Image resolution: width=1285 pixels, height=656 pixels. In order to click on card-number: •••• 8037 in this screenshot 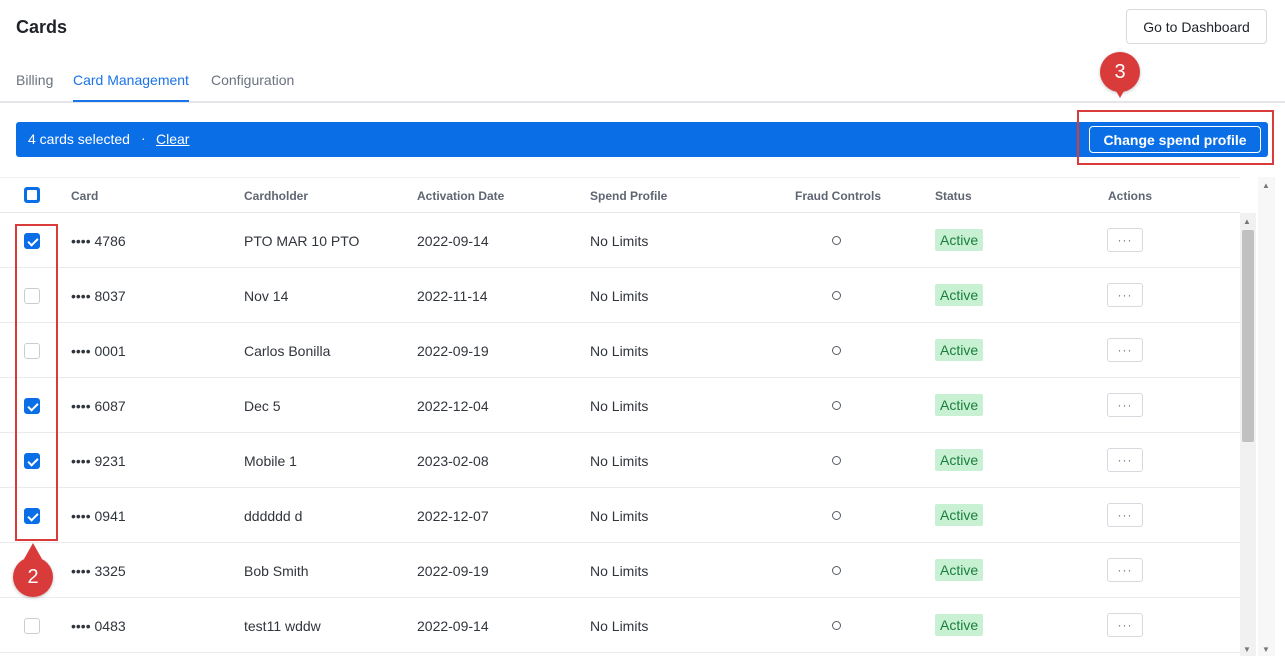, I will do `click(98, 296)`.